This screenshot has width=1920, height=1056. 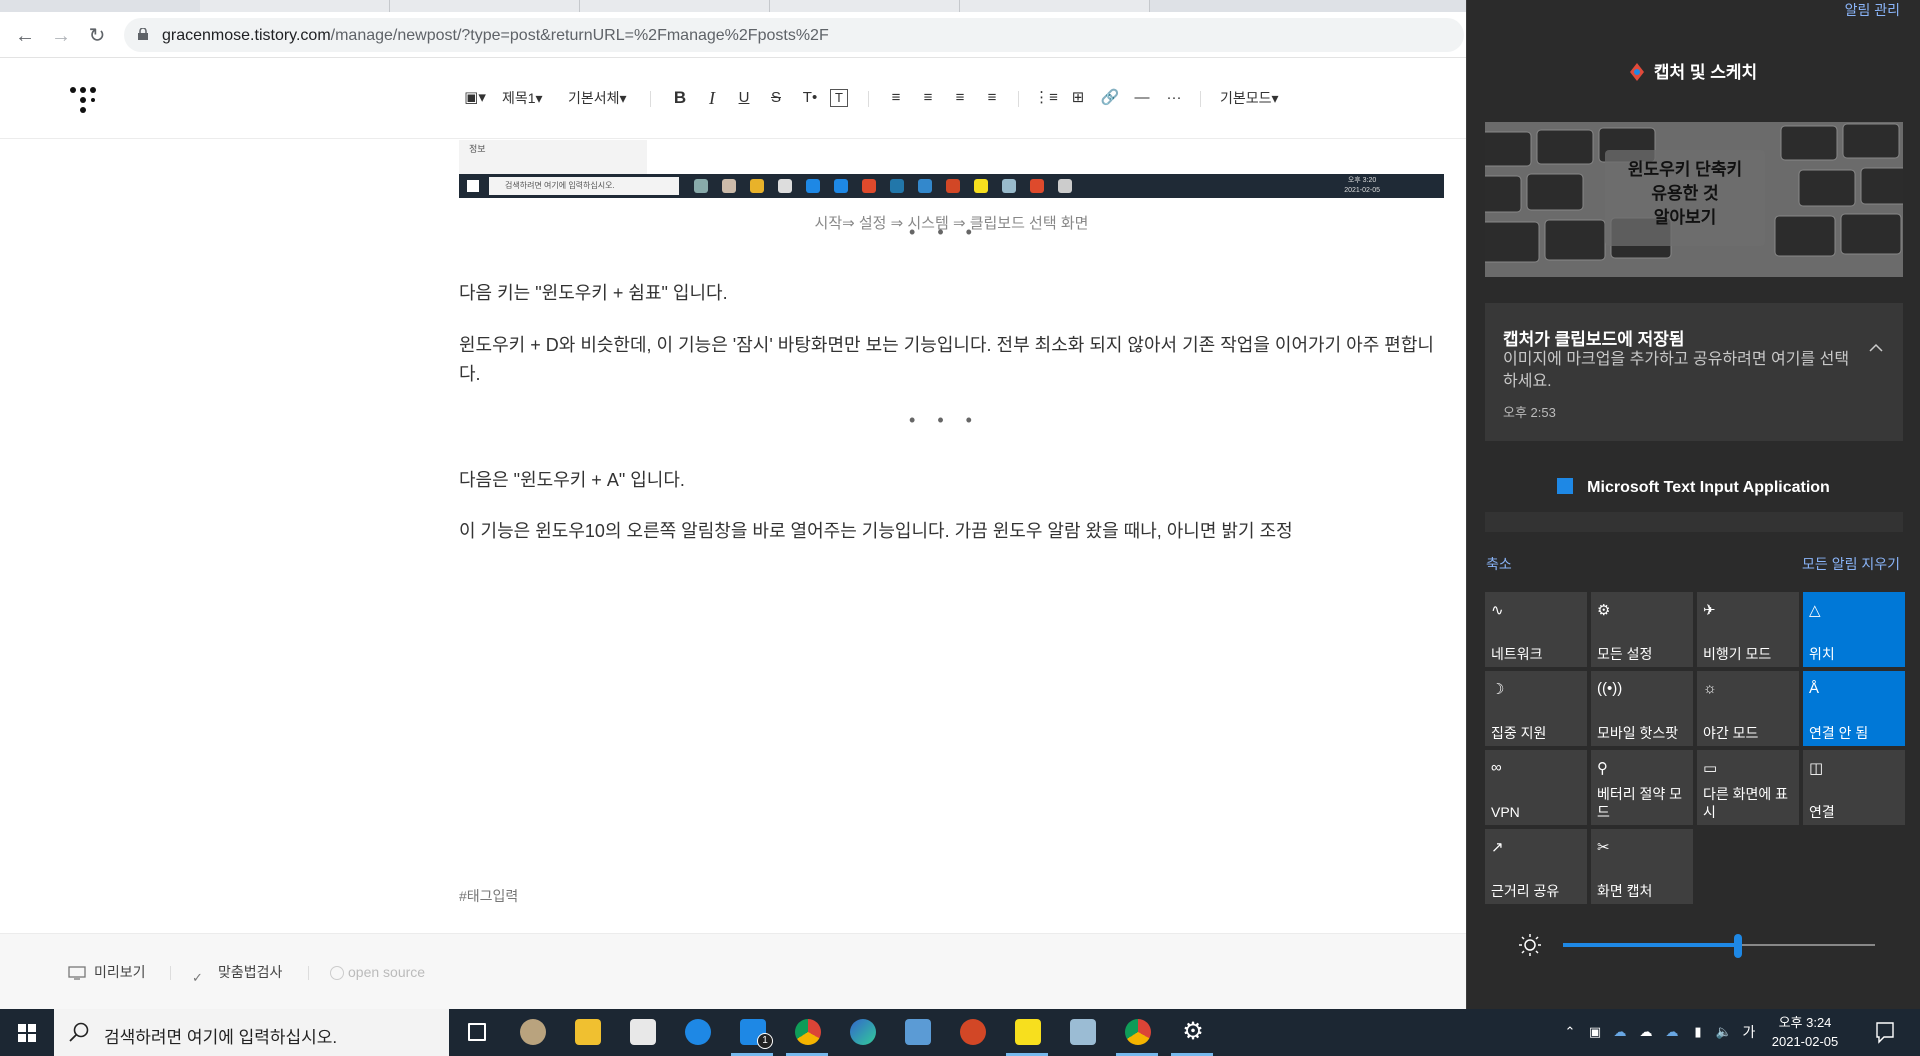 I want to click on quick-action-tile: ∿ 네트워크, so click(x=1536, y=629).